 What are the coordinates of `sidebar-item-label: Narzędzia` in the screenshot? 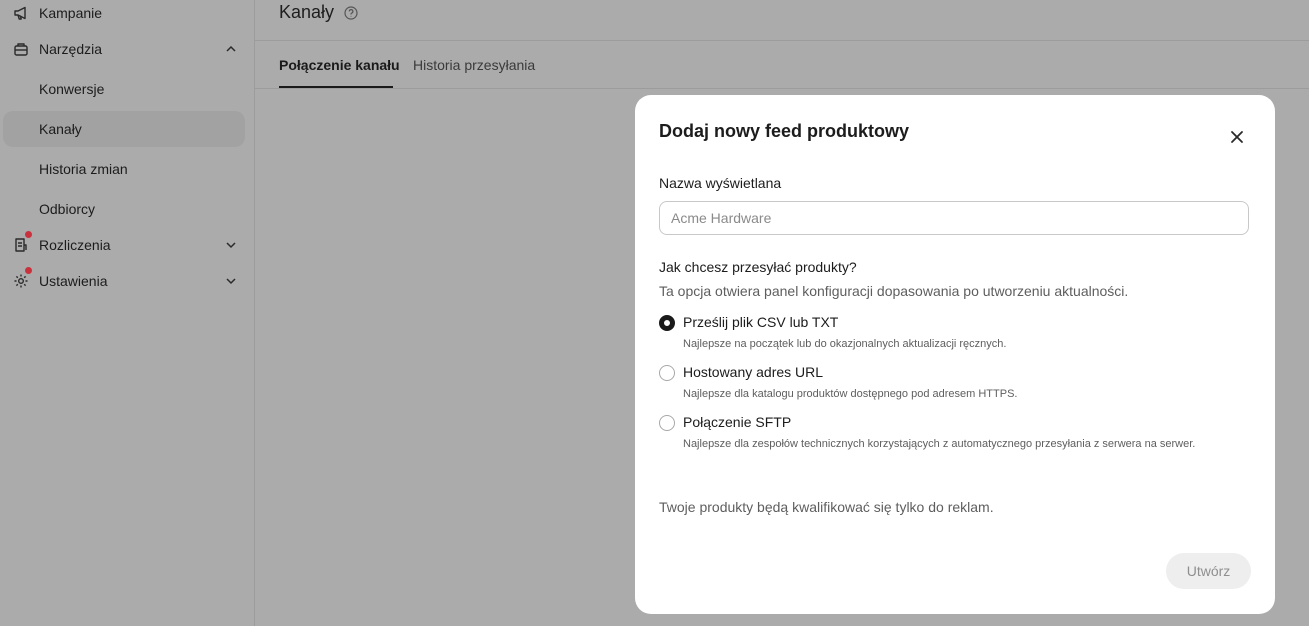 It's located at (71, 49).